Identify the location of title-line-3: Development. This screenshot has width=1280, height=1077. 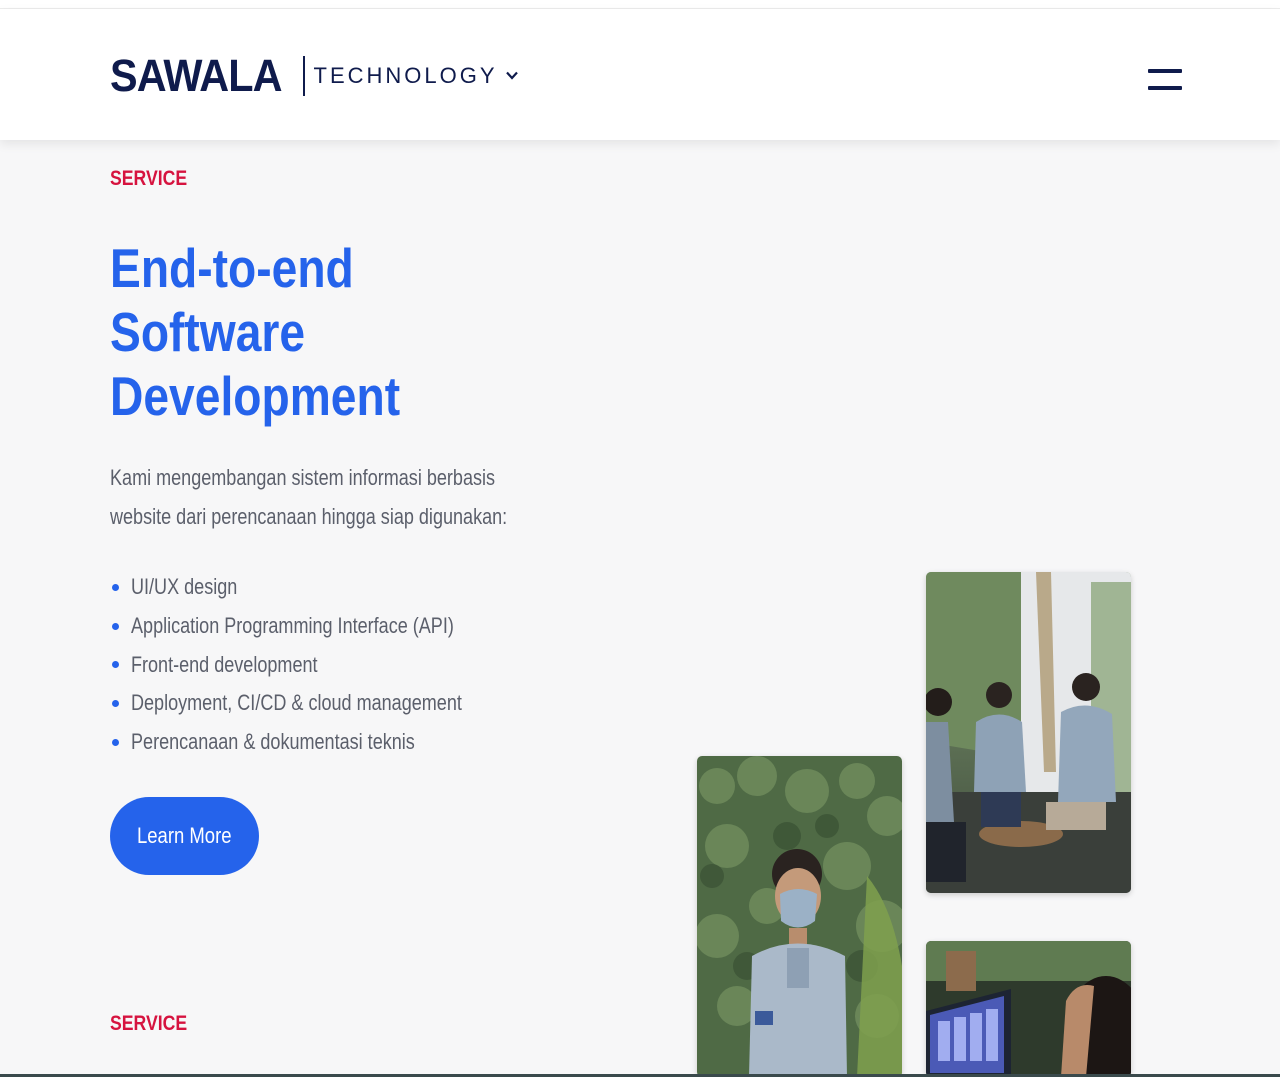
(255, 396).